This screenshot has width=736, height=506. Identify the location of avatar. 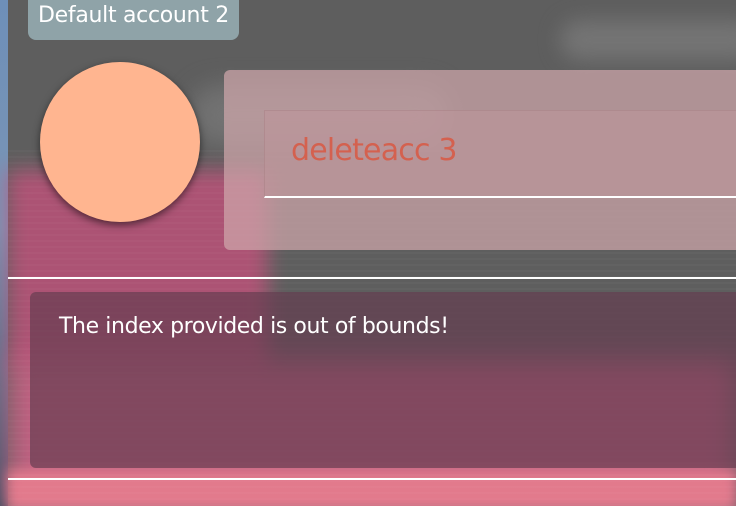
(120, 142).